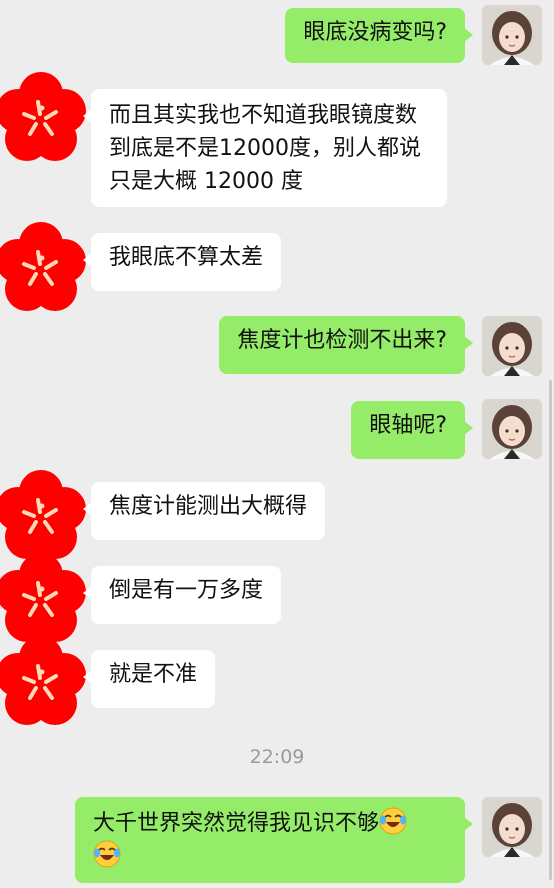  I want to click on message-bubble: 就是不准, so click(149, 679).